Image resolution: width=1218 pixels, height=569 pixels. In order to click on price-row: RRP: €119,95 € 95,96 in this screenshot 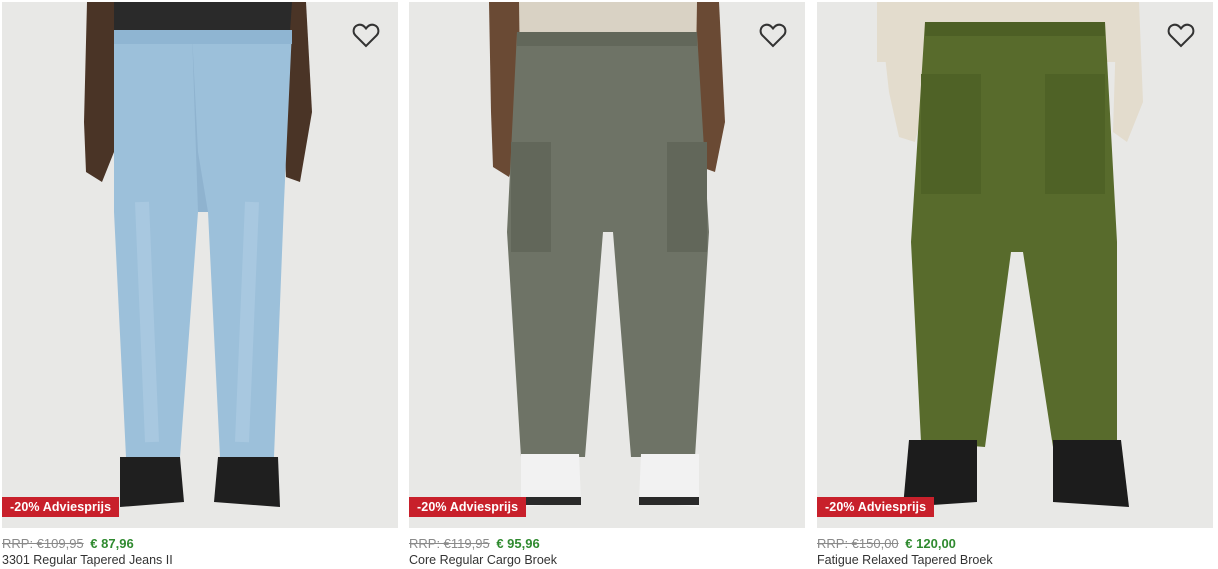, I will do `click(474, 544)`.